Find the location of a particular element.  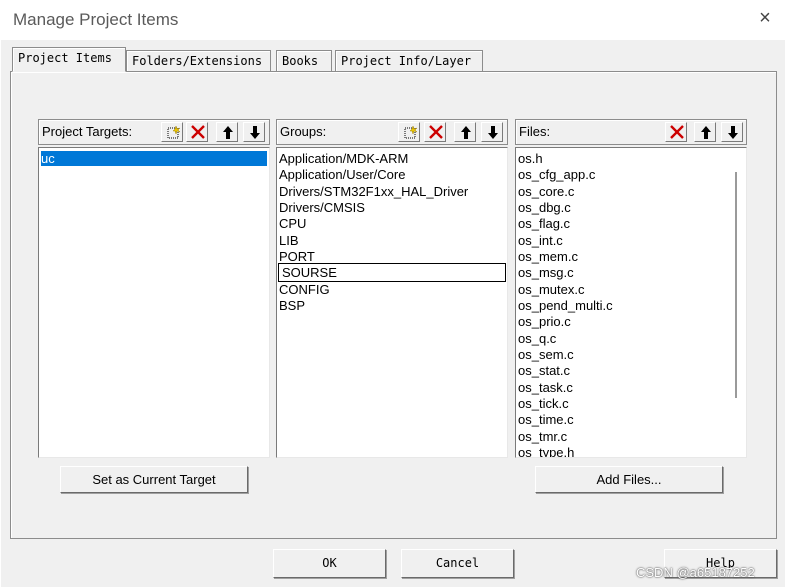

groups-delete-button is located at coordinates (435, 132).